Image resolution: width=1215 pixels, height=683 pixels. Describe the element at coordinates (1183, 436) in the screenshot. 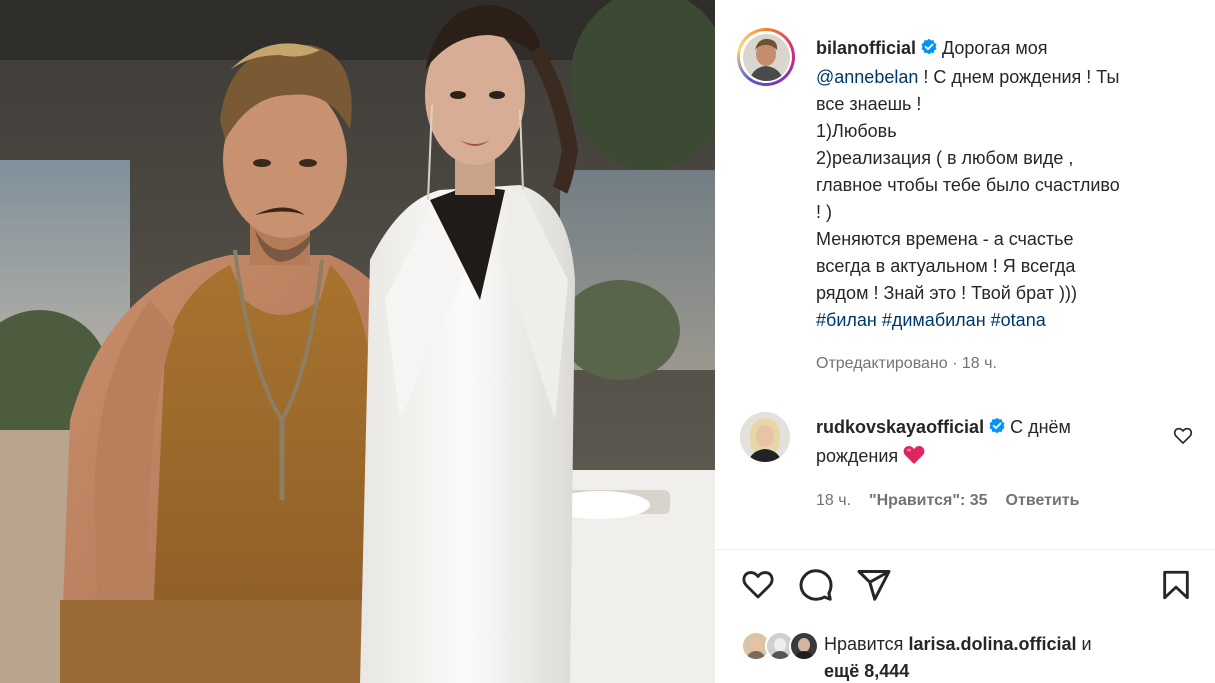

I see `comment-like-icon` at that location.